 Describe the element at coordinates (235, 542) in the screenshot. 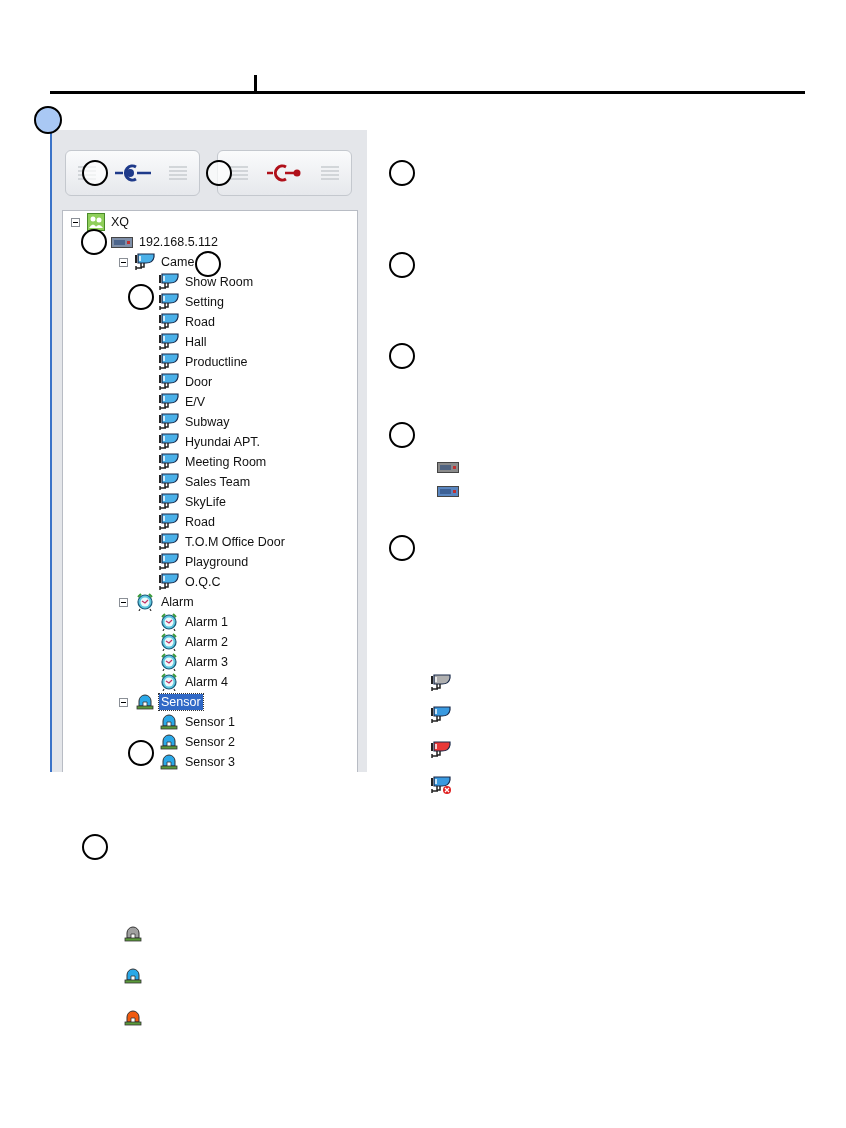

I see `tree-item: T.O.M Office Door` at that location.